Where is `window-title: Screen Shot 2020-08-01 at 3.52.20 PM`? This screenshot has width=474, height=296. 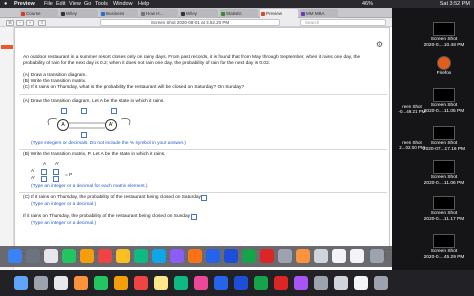
window-title: Screen Shot 2020-08-01 at 3.52.20 PM is located at coordinates (190, 22).